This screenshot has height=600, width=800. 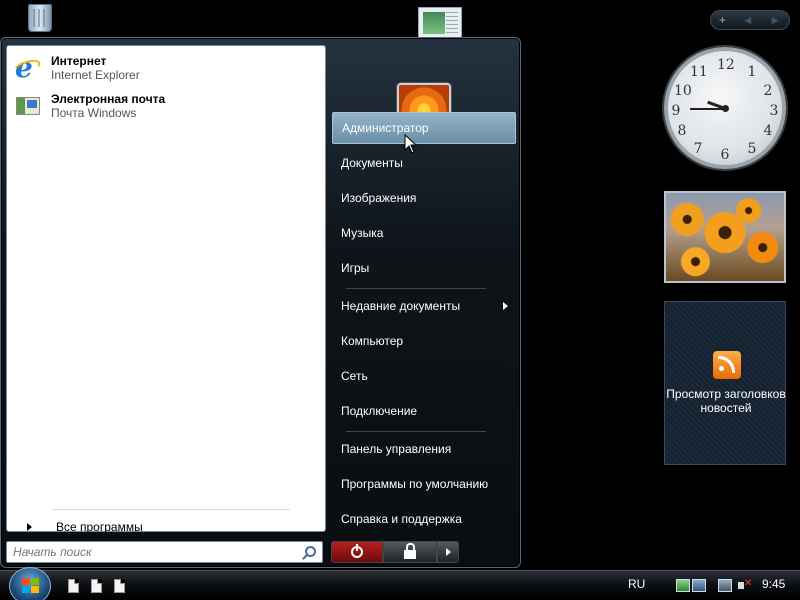 What do you see at coordinates (385, 128) in the screenshot?
I see `menu-item-label: Администратор` at bounding box center [385, 128].